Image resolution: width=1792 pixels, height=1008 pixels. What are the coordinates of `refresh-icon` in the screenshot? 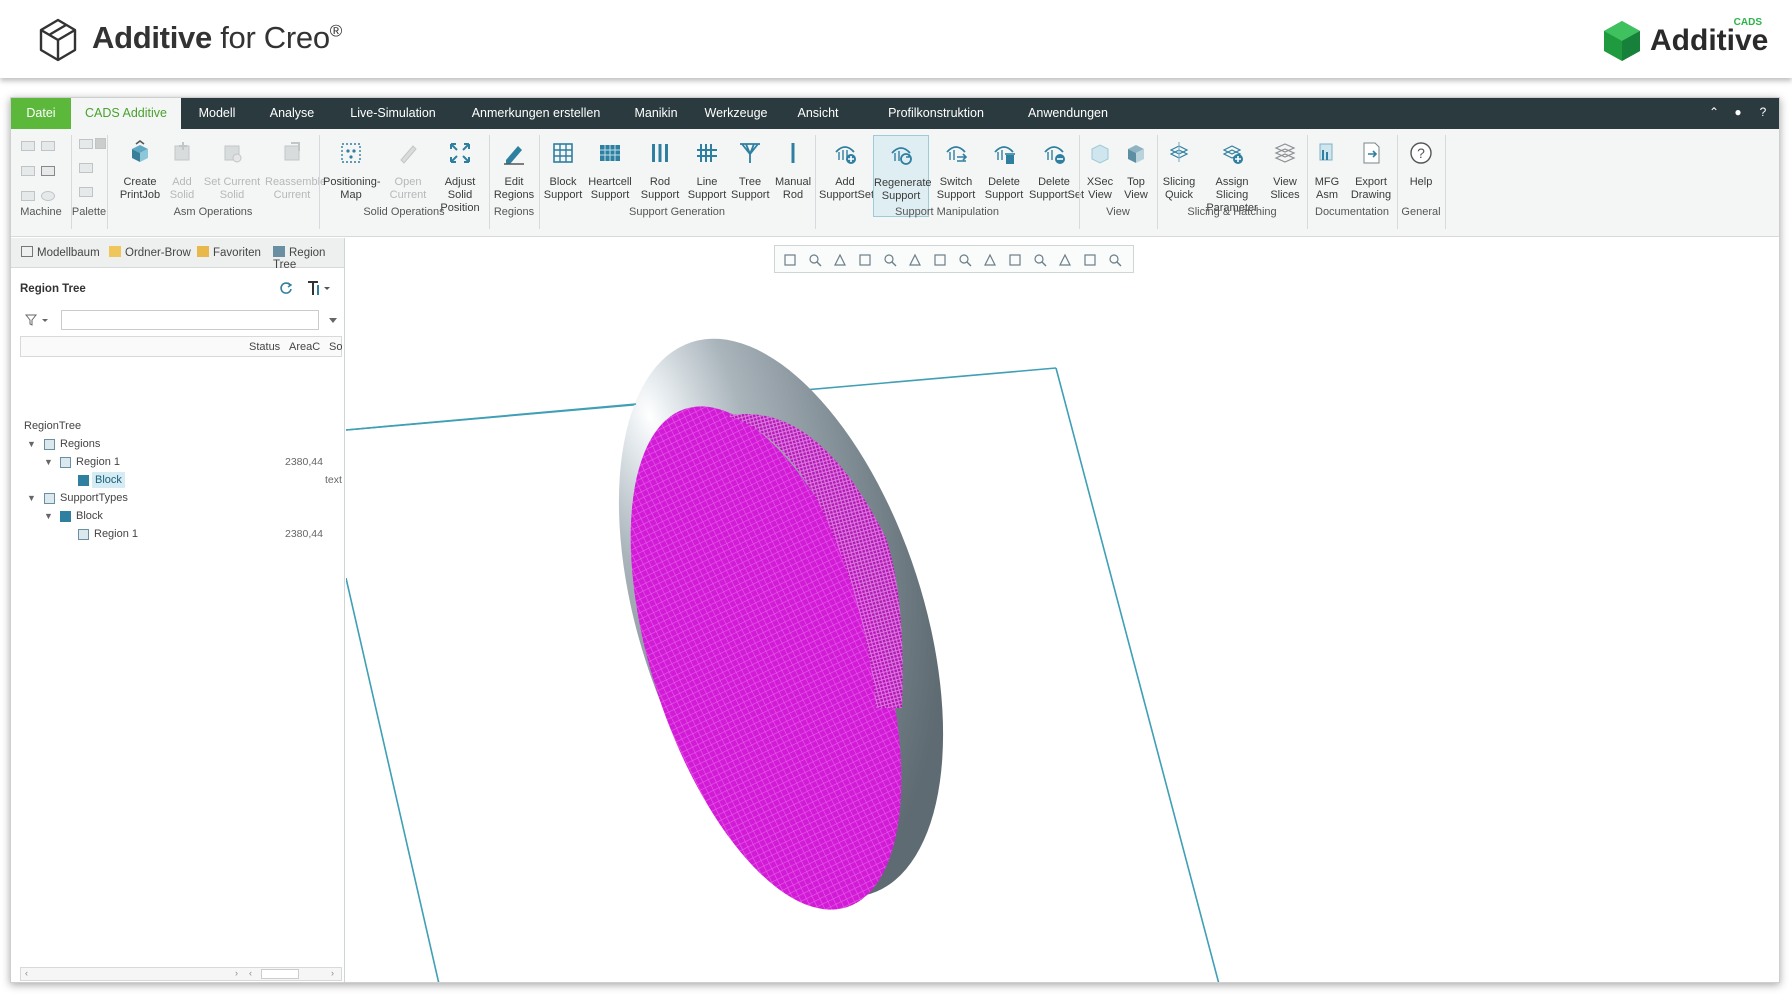 It's located at (286, 288).